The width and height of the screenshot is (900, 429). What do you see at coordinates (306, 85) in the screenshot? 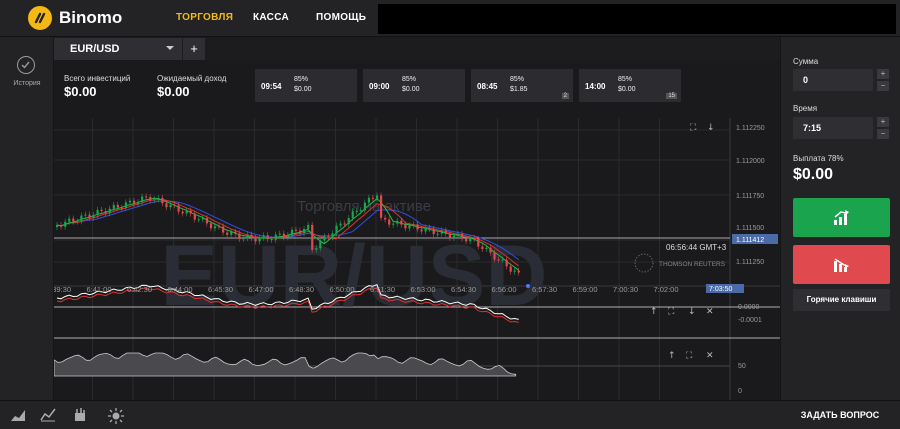
I see `deal-card: 09:54 85% $0.00` at bounding box center [306, 85].